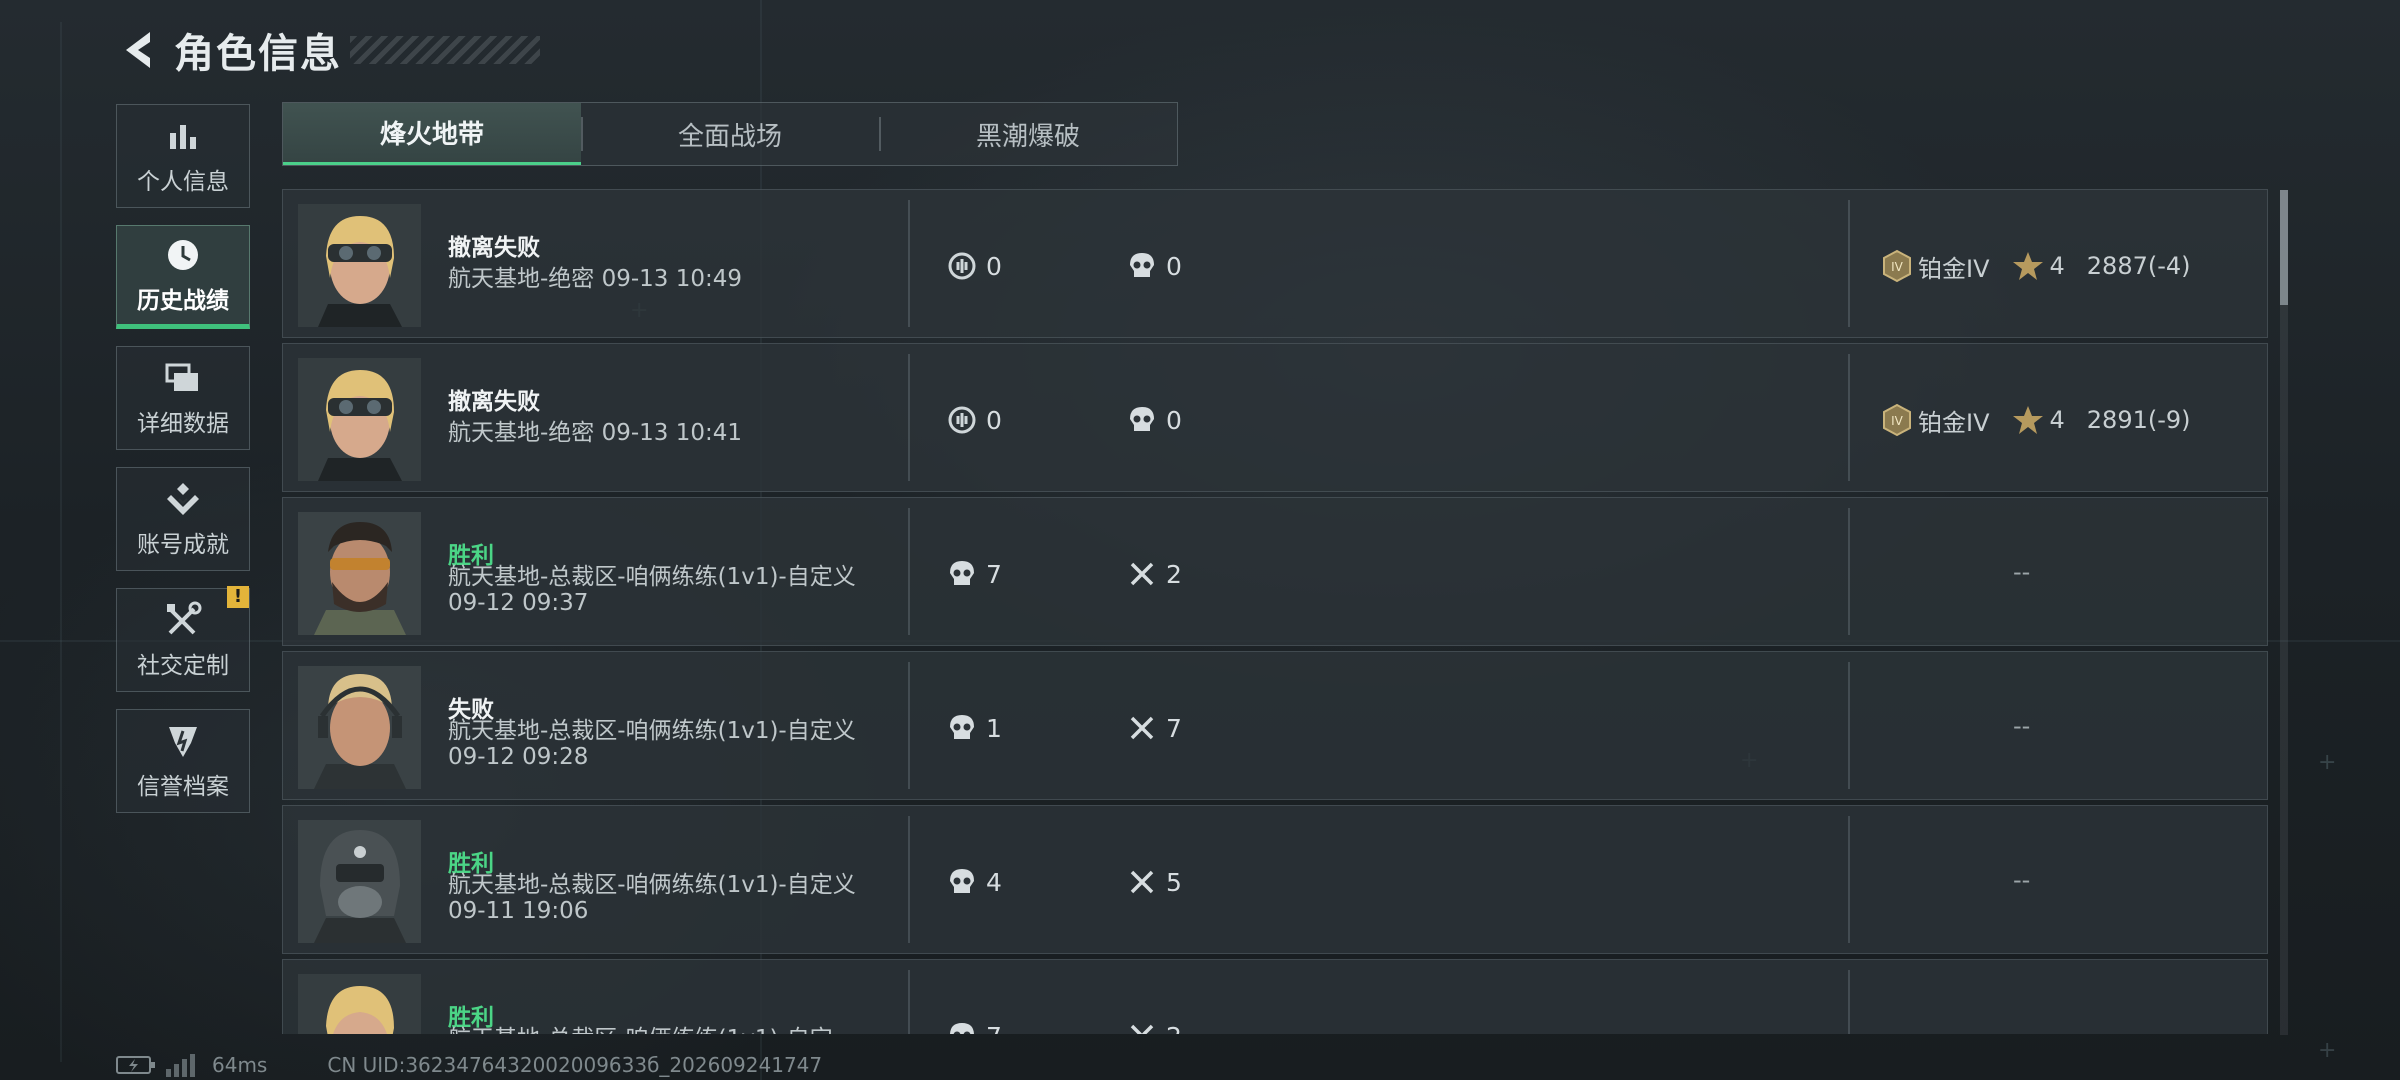 Image resolution: width=2400 pixels, height=1080 pixels. What do you see at coordinates (238, 597) in the screenshot?
I see `notification-badge: !` at bounding box center [238, 597].